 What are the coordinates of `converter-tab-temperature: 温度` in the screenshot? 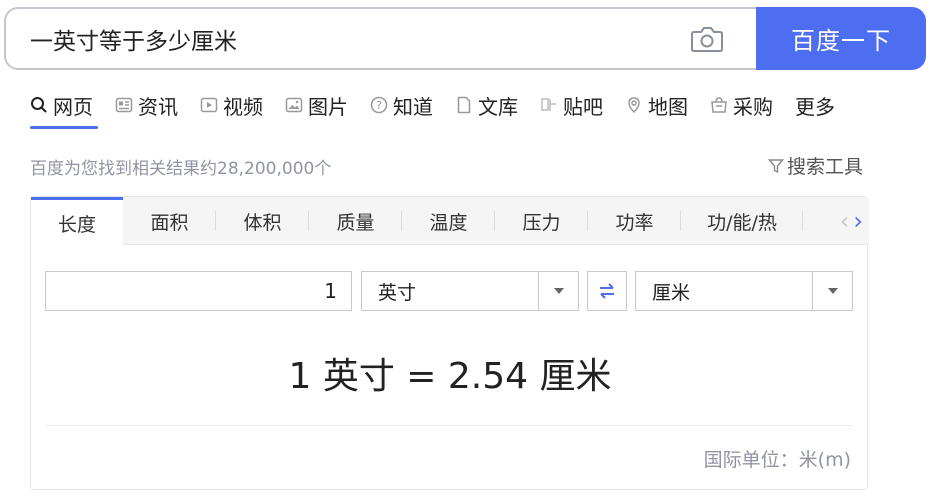 It's located at (448, 221).